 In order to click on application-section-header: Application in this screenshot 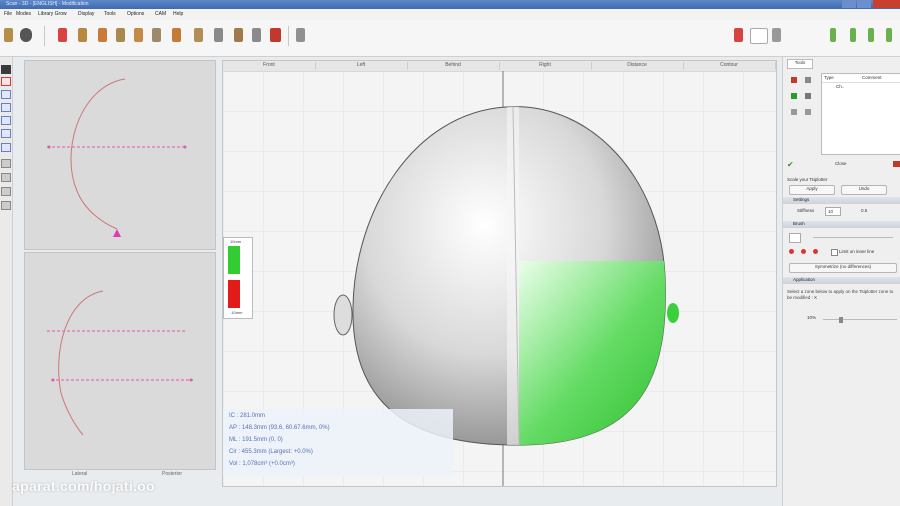, I will do `click(841, 280)`.